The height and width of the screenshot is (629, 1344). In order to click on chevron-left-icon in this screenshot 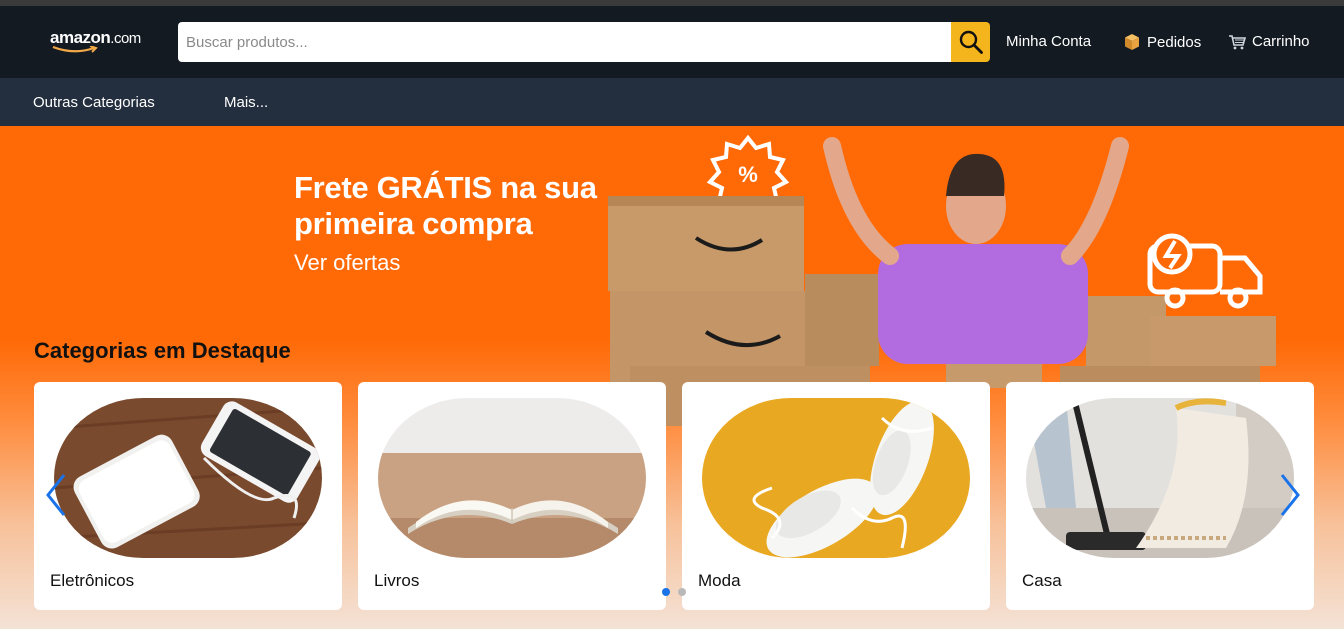, I will do `click(56, 495)`.